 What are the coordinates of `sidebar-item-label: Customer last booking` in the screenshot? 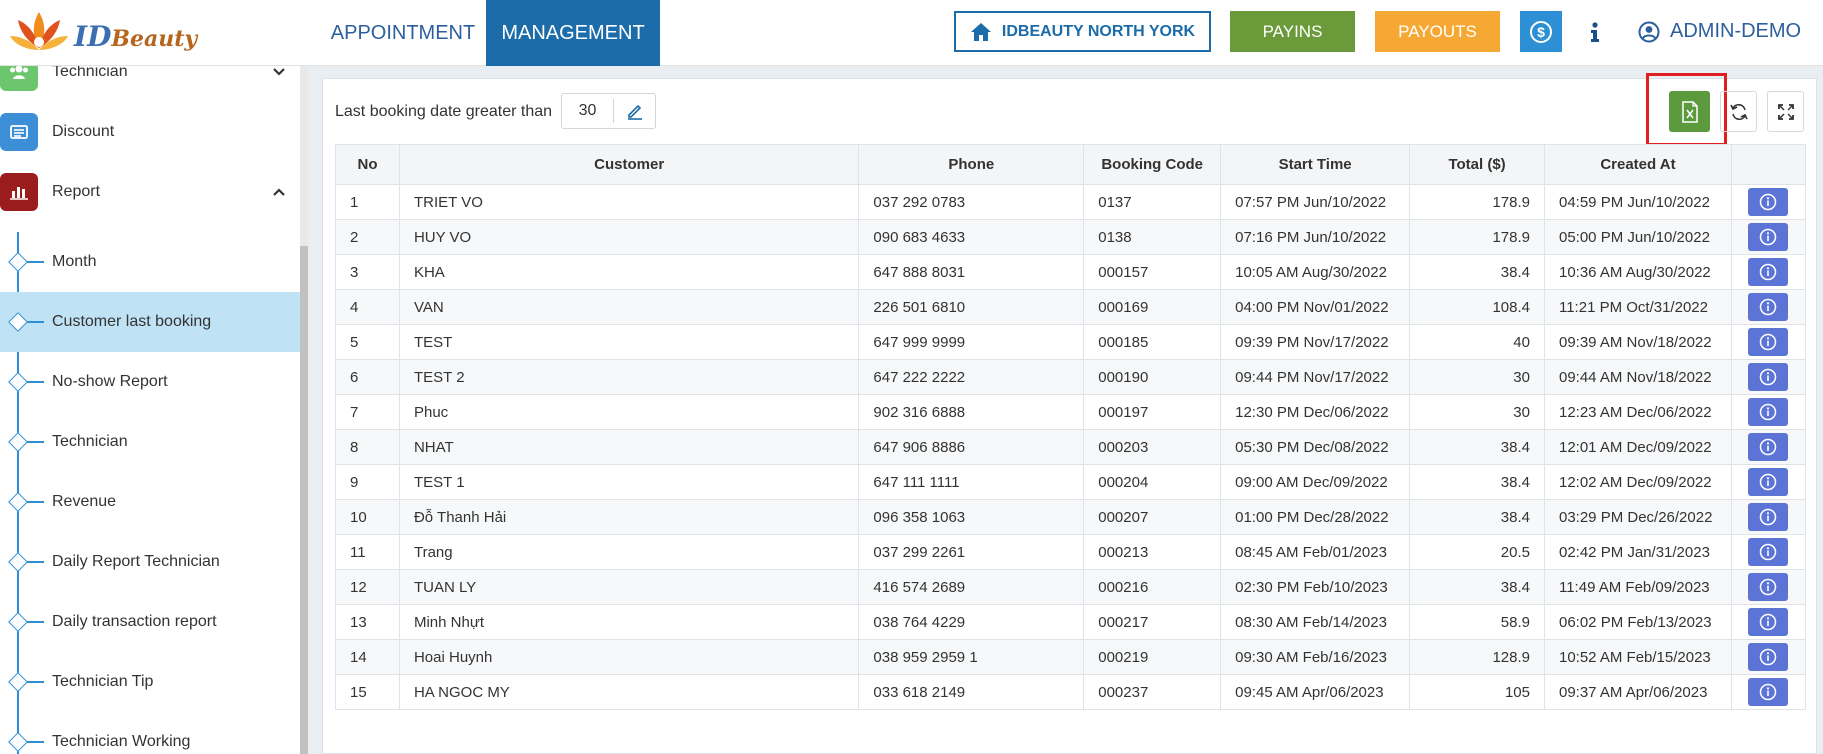 It's located at (132, 321).